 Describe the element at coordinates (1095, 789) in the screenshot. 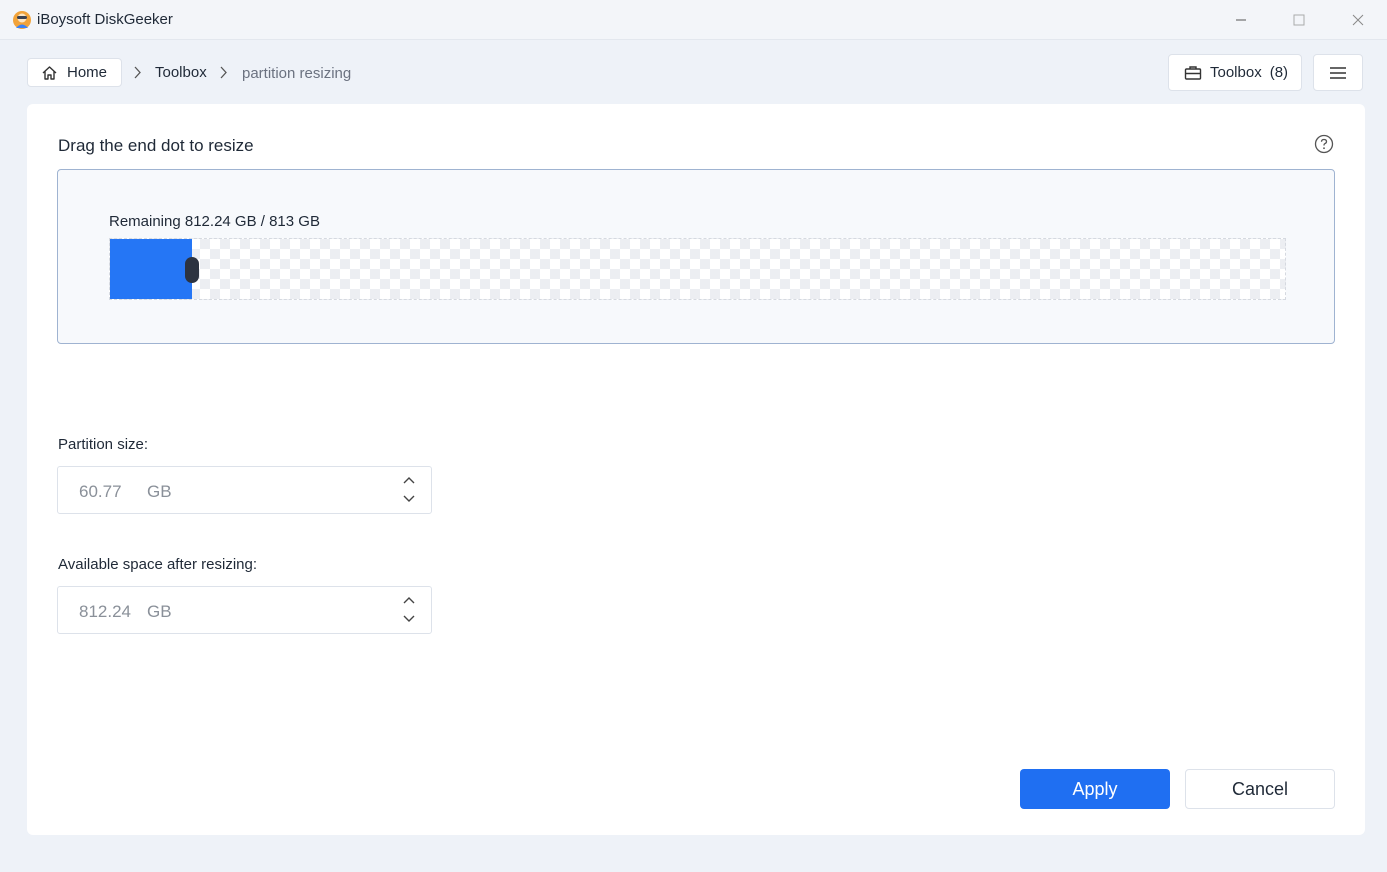

I see `apply-button: Apply` at that location.